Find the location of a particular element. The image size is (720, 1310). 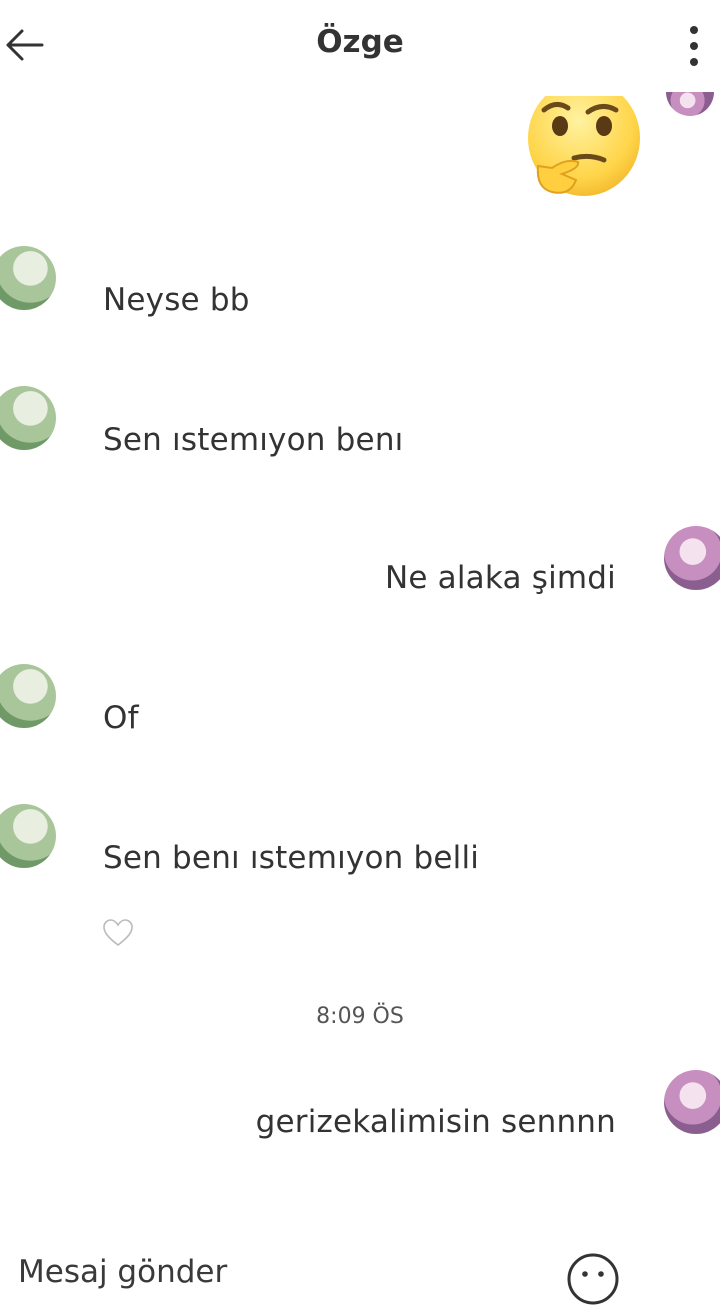

chat-header: Özge is located at coordinates (360, 46).